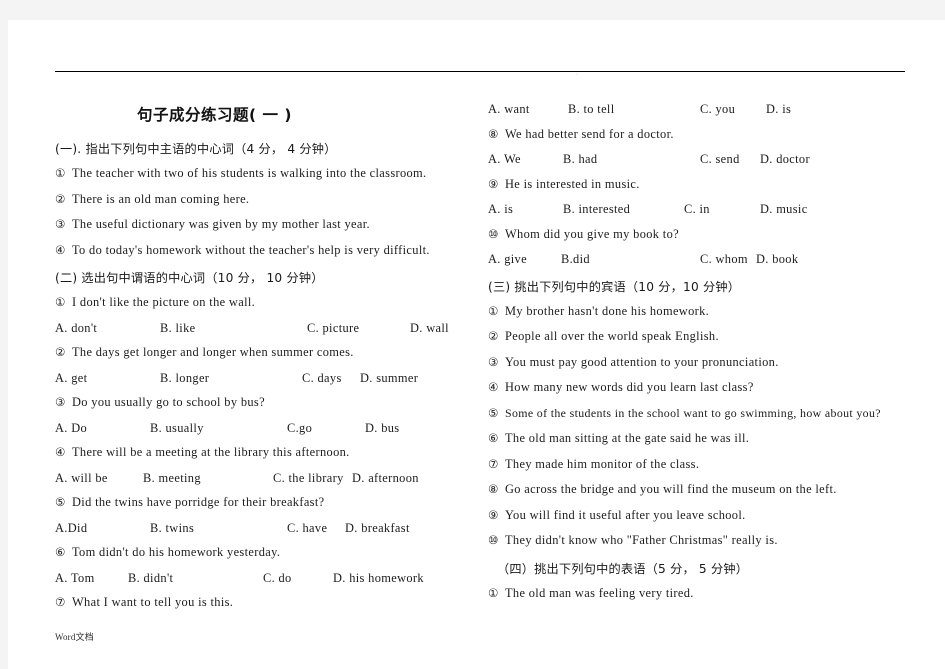 The image size is (945, 669). I want to click on option-row: A. get B. longer C. days D. summer, so click(261, 378).